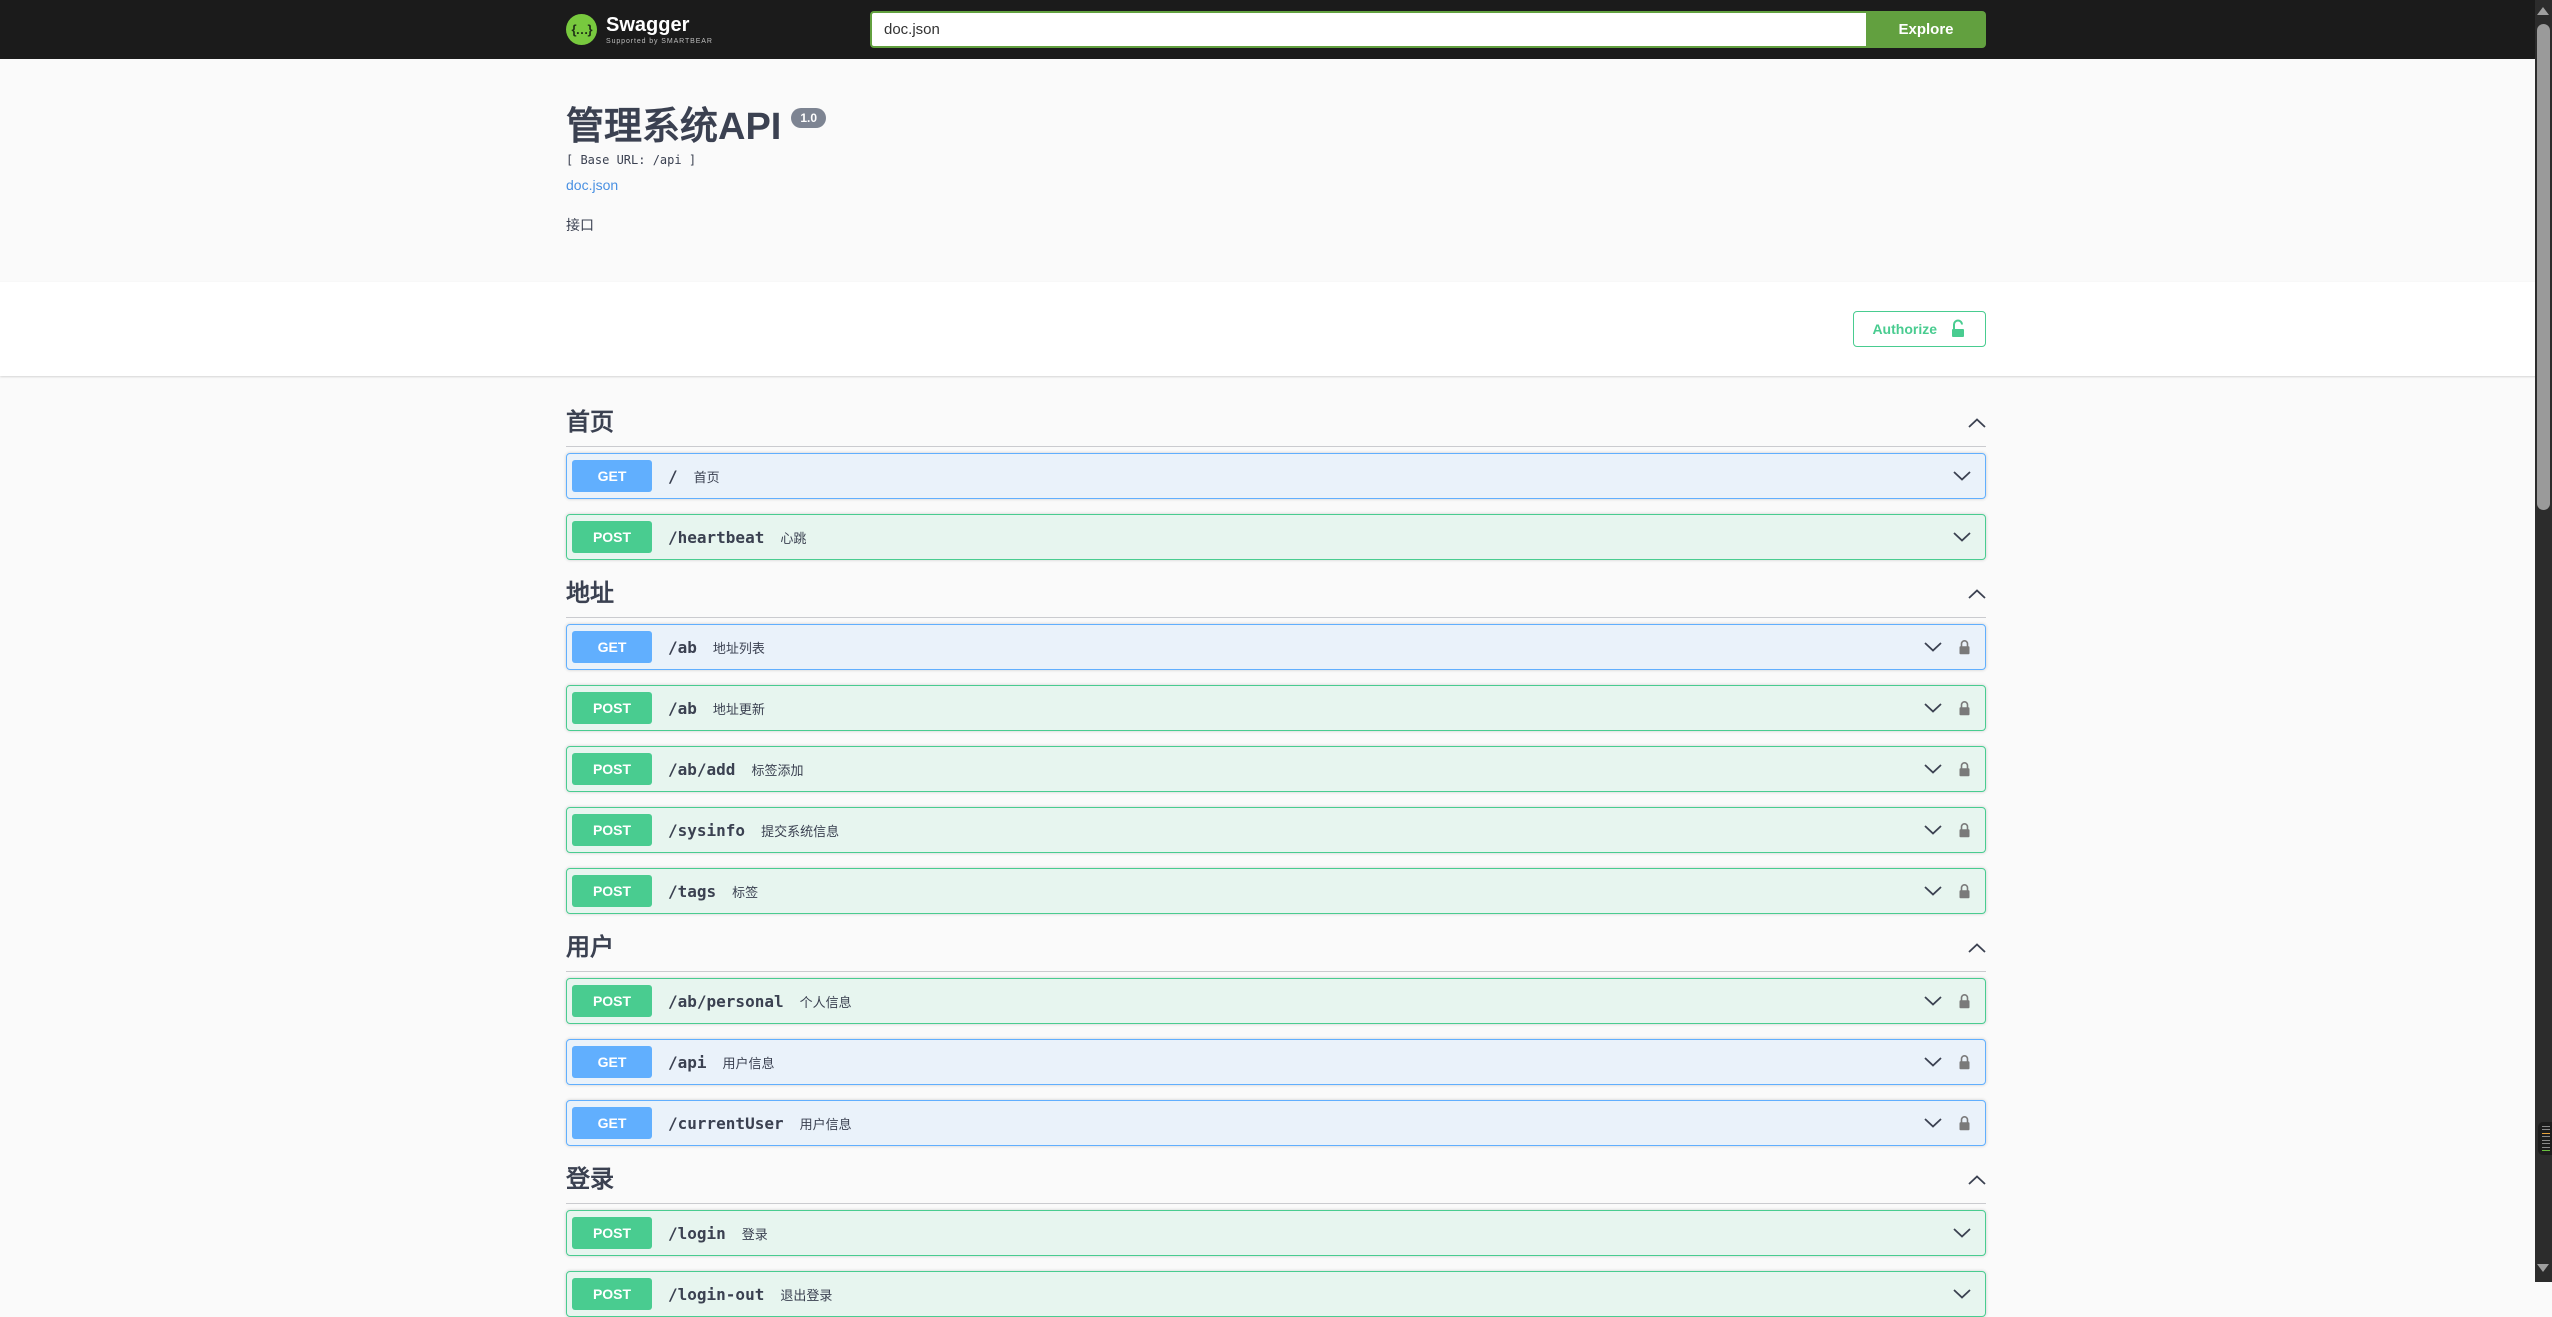 The height and width of the screenshot is (1317, 2552). Describe the element at coordinates (580, 225) in the screenshot. I see `api-description: 接口` at that location.